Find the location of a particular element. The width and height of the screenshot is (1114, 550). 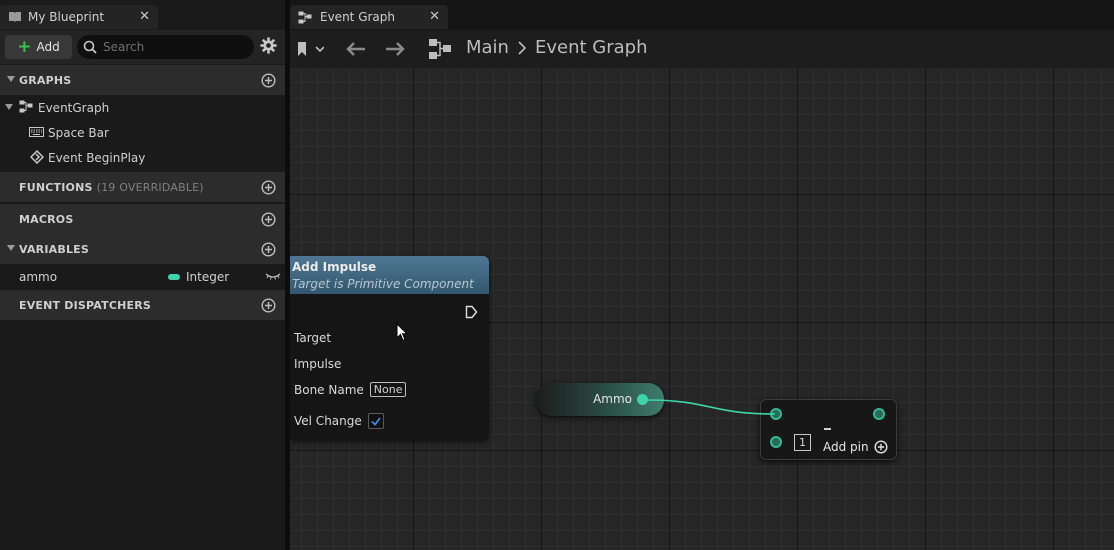

keyboard-icon is located at coordinates (36, 132).